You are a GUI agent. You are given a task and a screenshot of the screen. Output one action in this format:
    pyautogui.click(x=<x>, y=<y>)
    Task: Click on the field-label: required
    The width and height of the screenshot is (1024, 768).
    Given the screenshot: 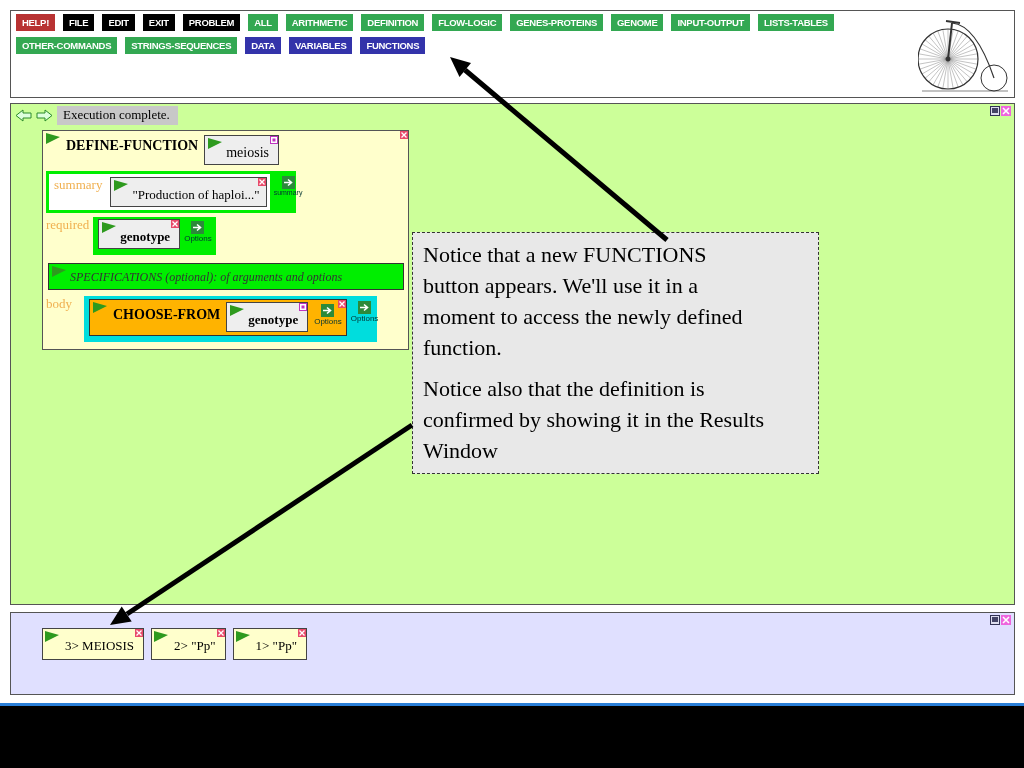 What is the action you would take?
    pyautogui.click(x=68, y=225)
    